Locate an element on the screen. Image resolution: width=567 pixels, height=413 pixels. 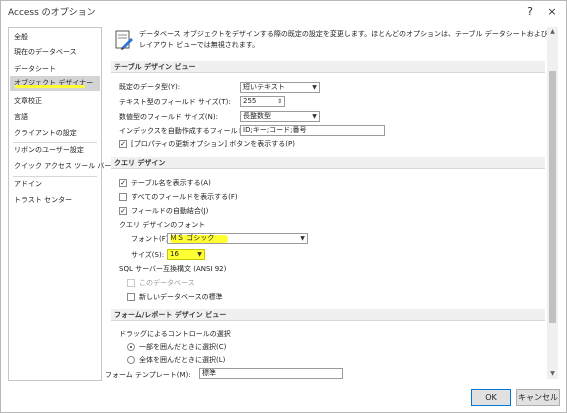
query-font-label: フォント(F): is located at coordinates (151, 239).